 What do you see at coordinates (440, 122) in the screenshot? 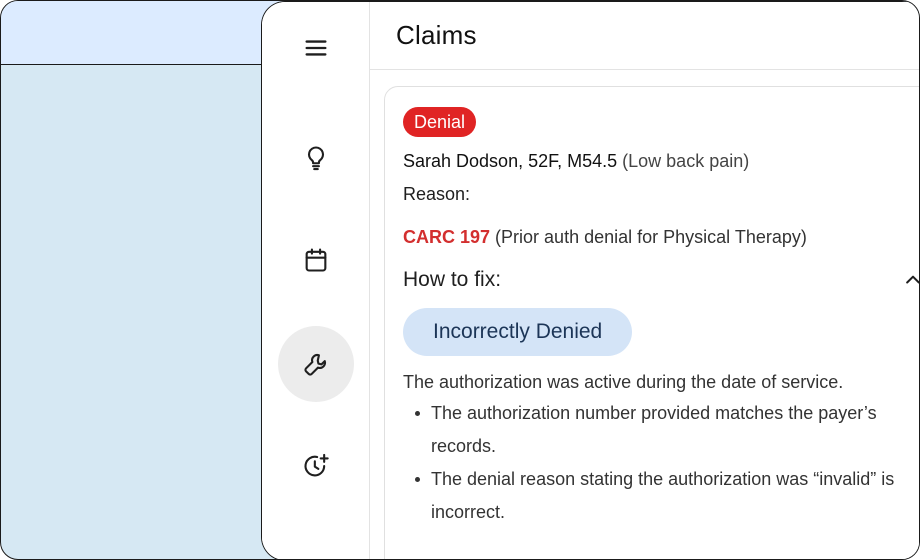
I see `denial-badge: Denial` at bounding box center [440, 122].